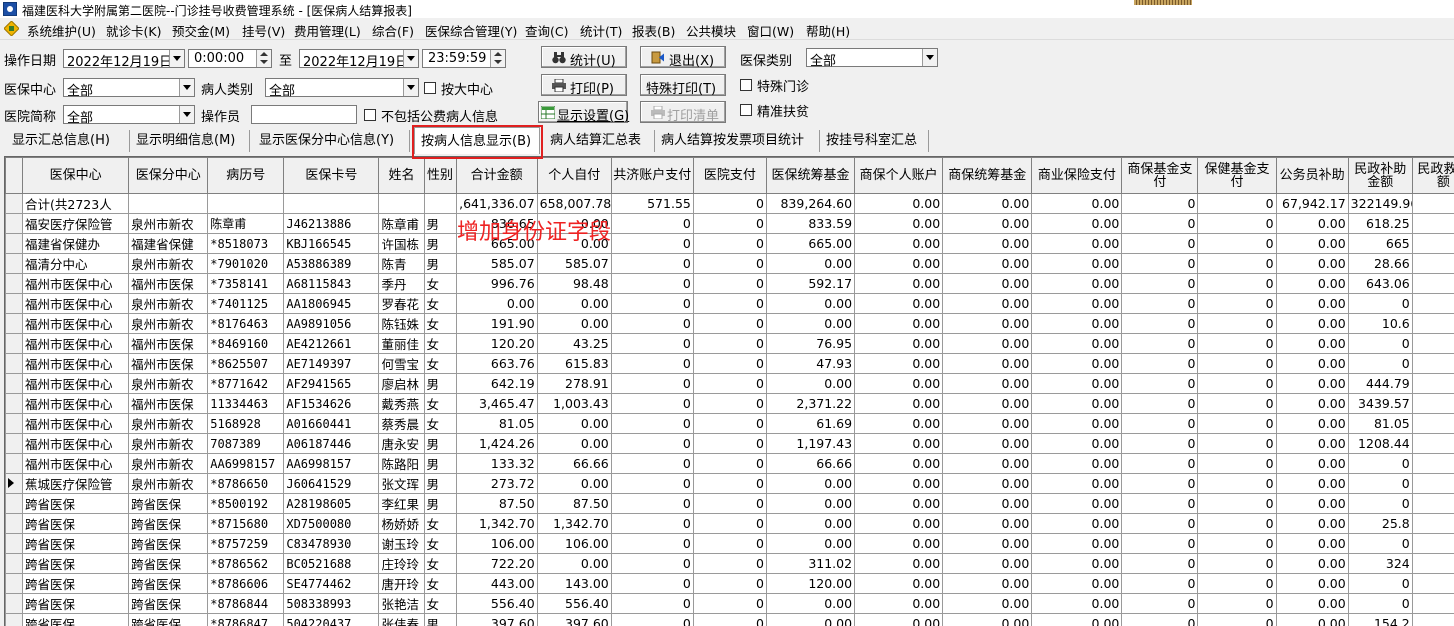 Image resolution: width=1454 pixels, height=626 pixels. Describe the element at coordinates (401, 484) in the screenshot. I see `cell: 张文珲` at that location.